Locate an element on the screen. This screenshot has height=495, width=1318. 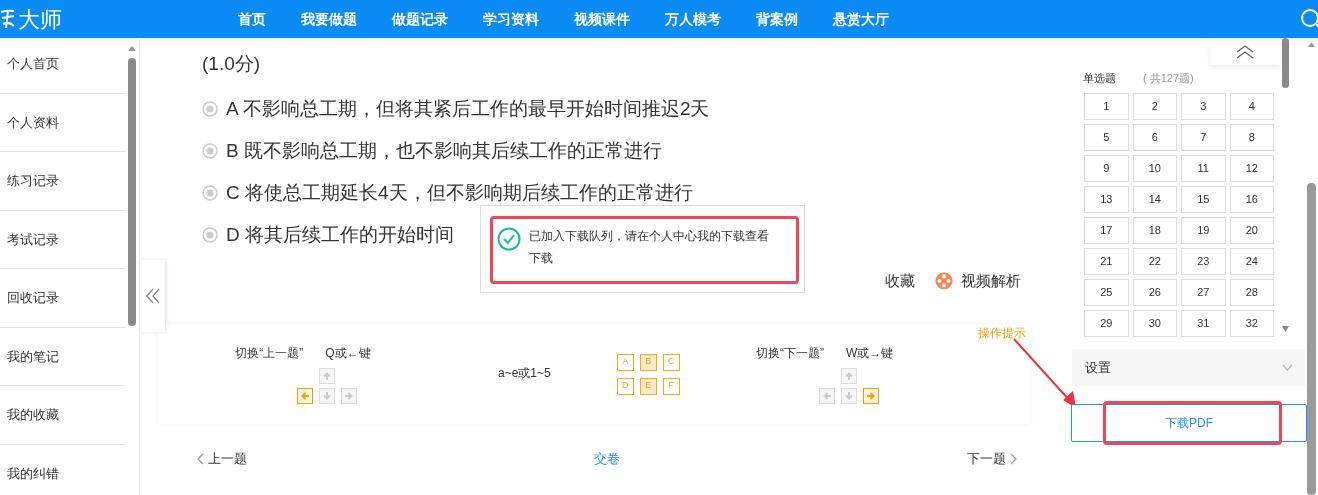
question-number-cell: 29 is located at coordinates (1106, 323).